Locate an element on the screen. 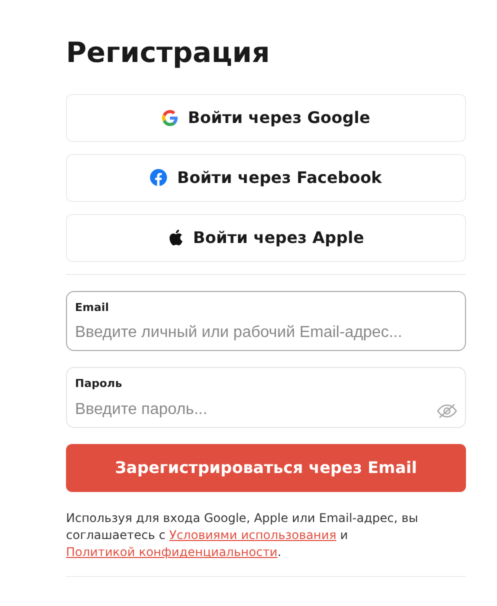 The image size is (497, 606). field-label: Пароль is located at coordinates (99, 384).